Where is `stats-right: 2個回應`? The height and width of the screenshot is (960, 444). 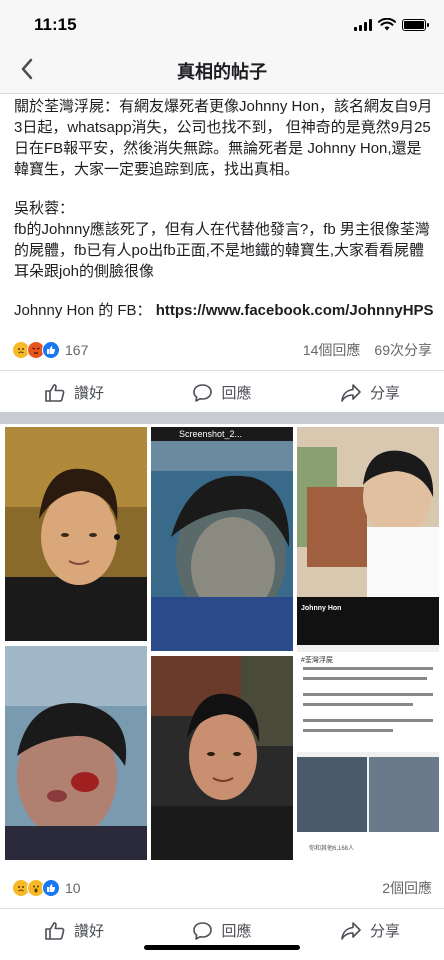 stats-right: 2個回應 is located at coordinates (407, 888).